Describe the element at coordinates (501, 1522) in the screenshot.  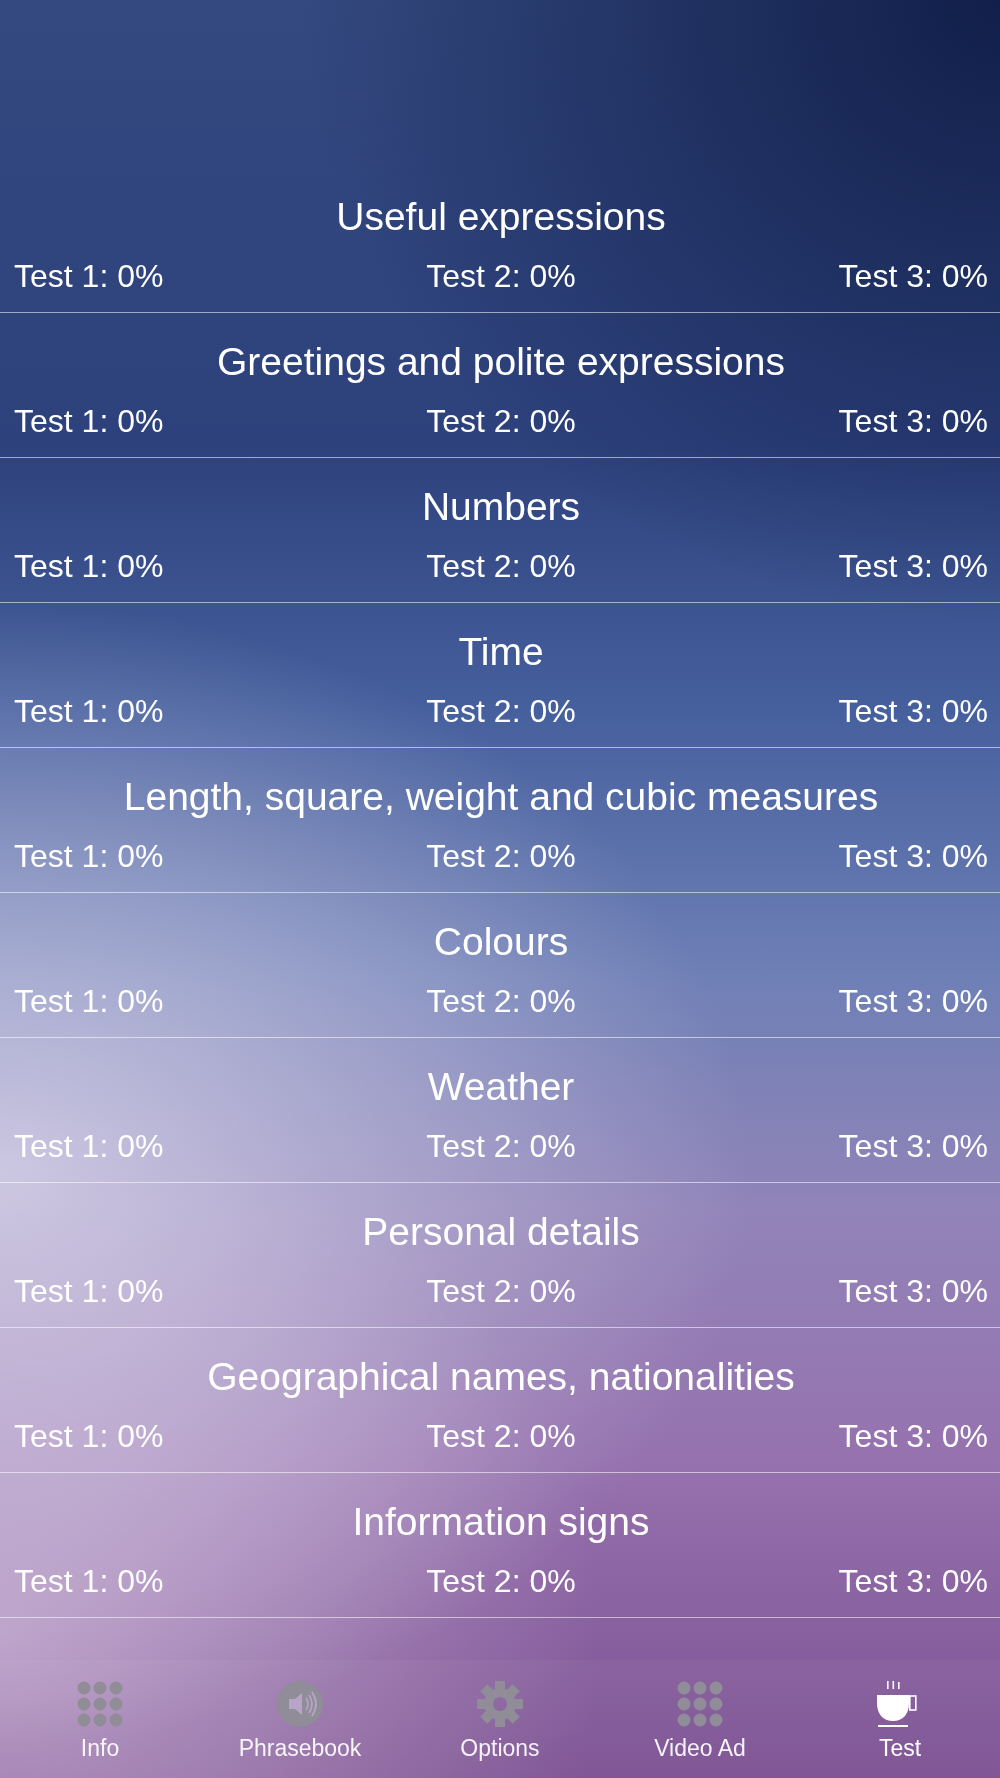
I see `category-title: Information signs` at that location.